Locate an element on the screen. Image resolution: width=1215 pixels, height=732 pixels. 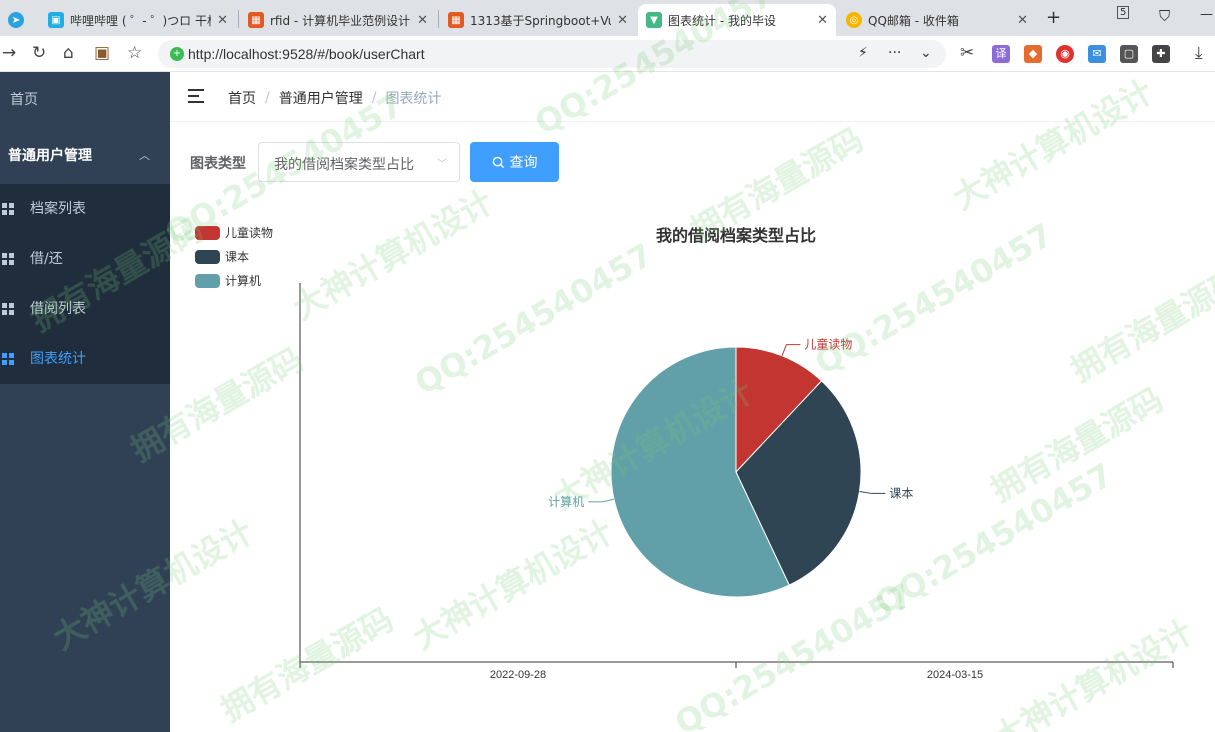
tab-count-badge: 5 is located at coordinates (1123, 12).